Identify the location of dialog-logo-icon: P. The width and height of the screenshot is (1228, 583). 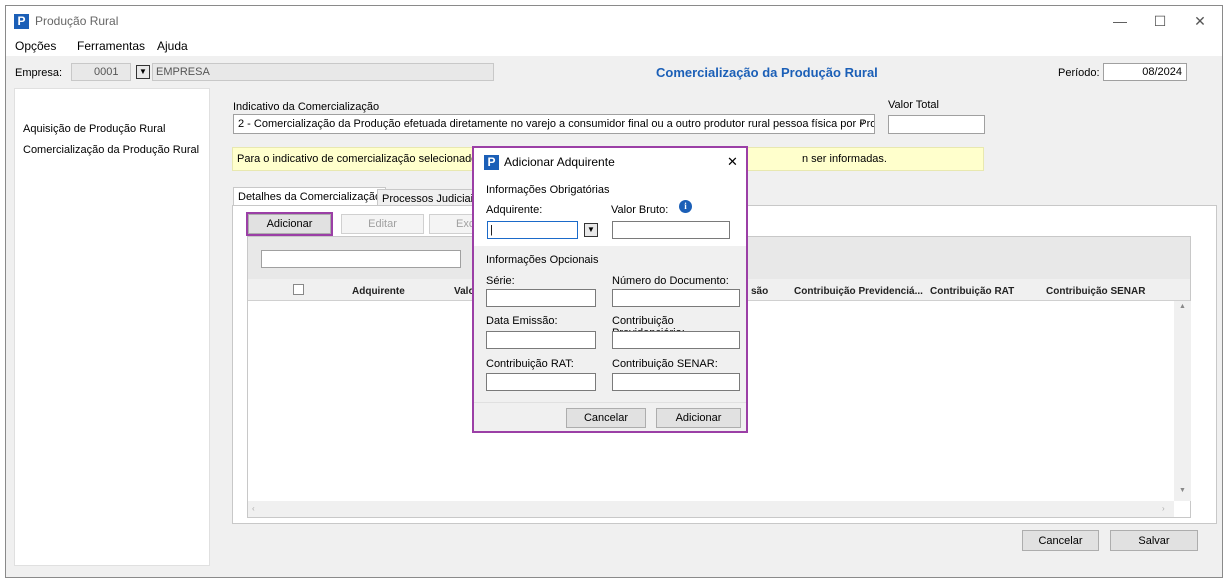
(491, 162).